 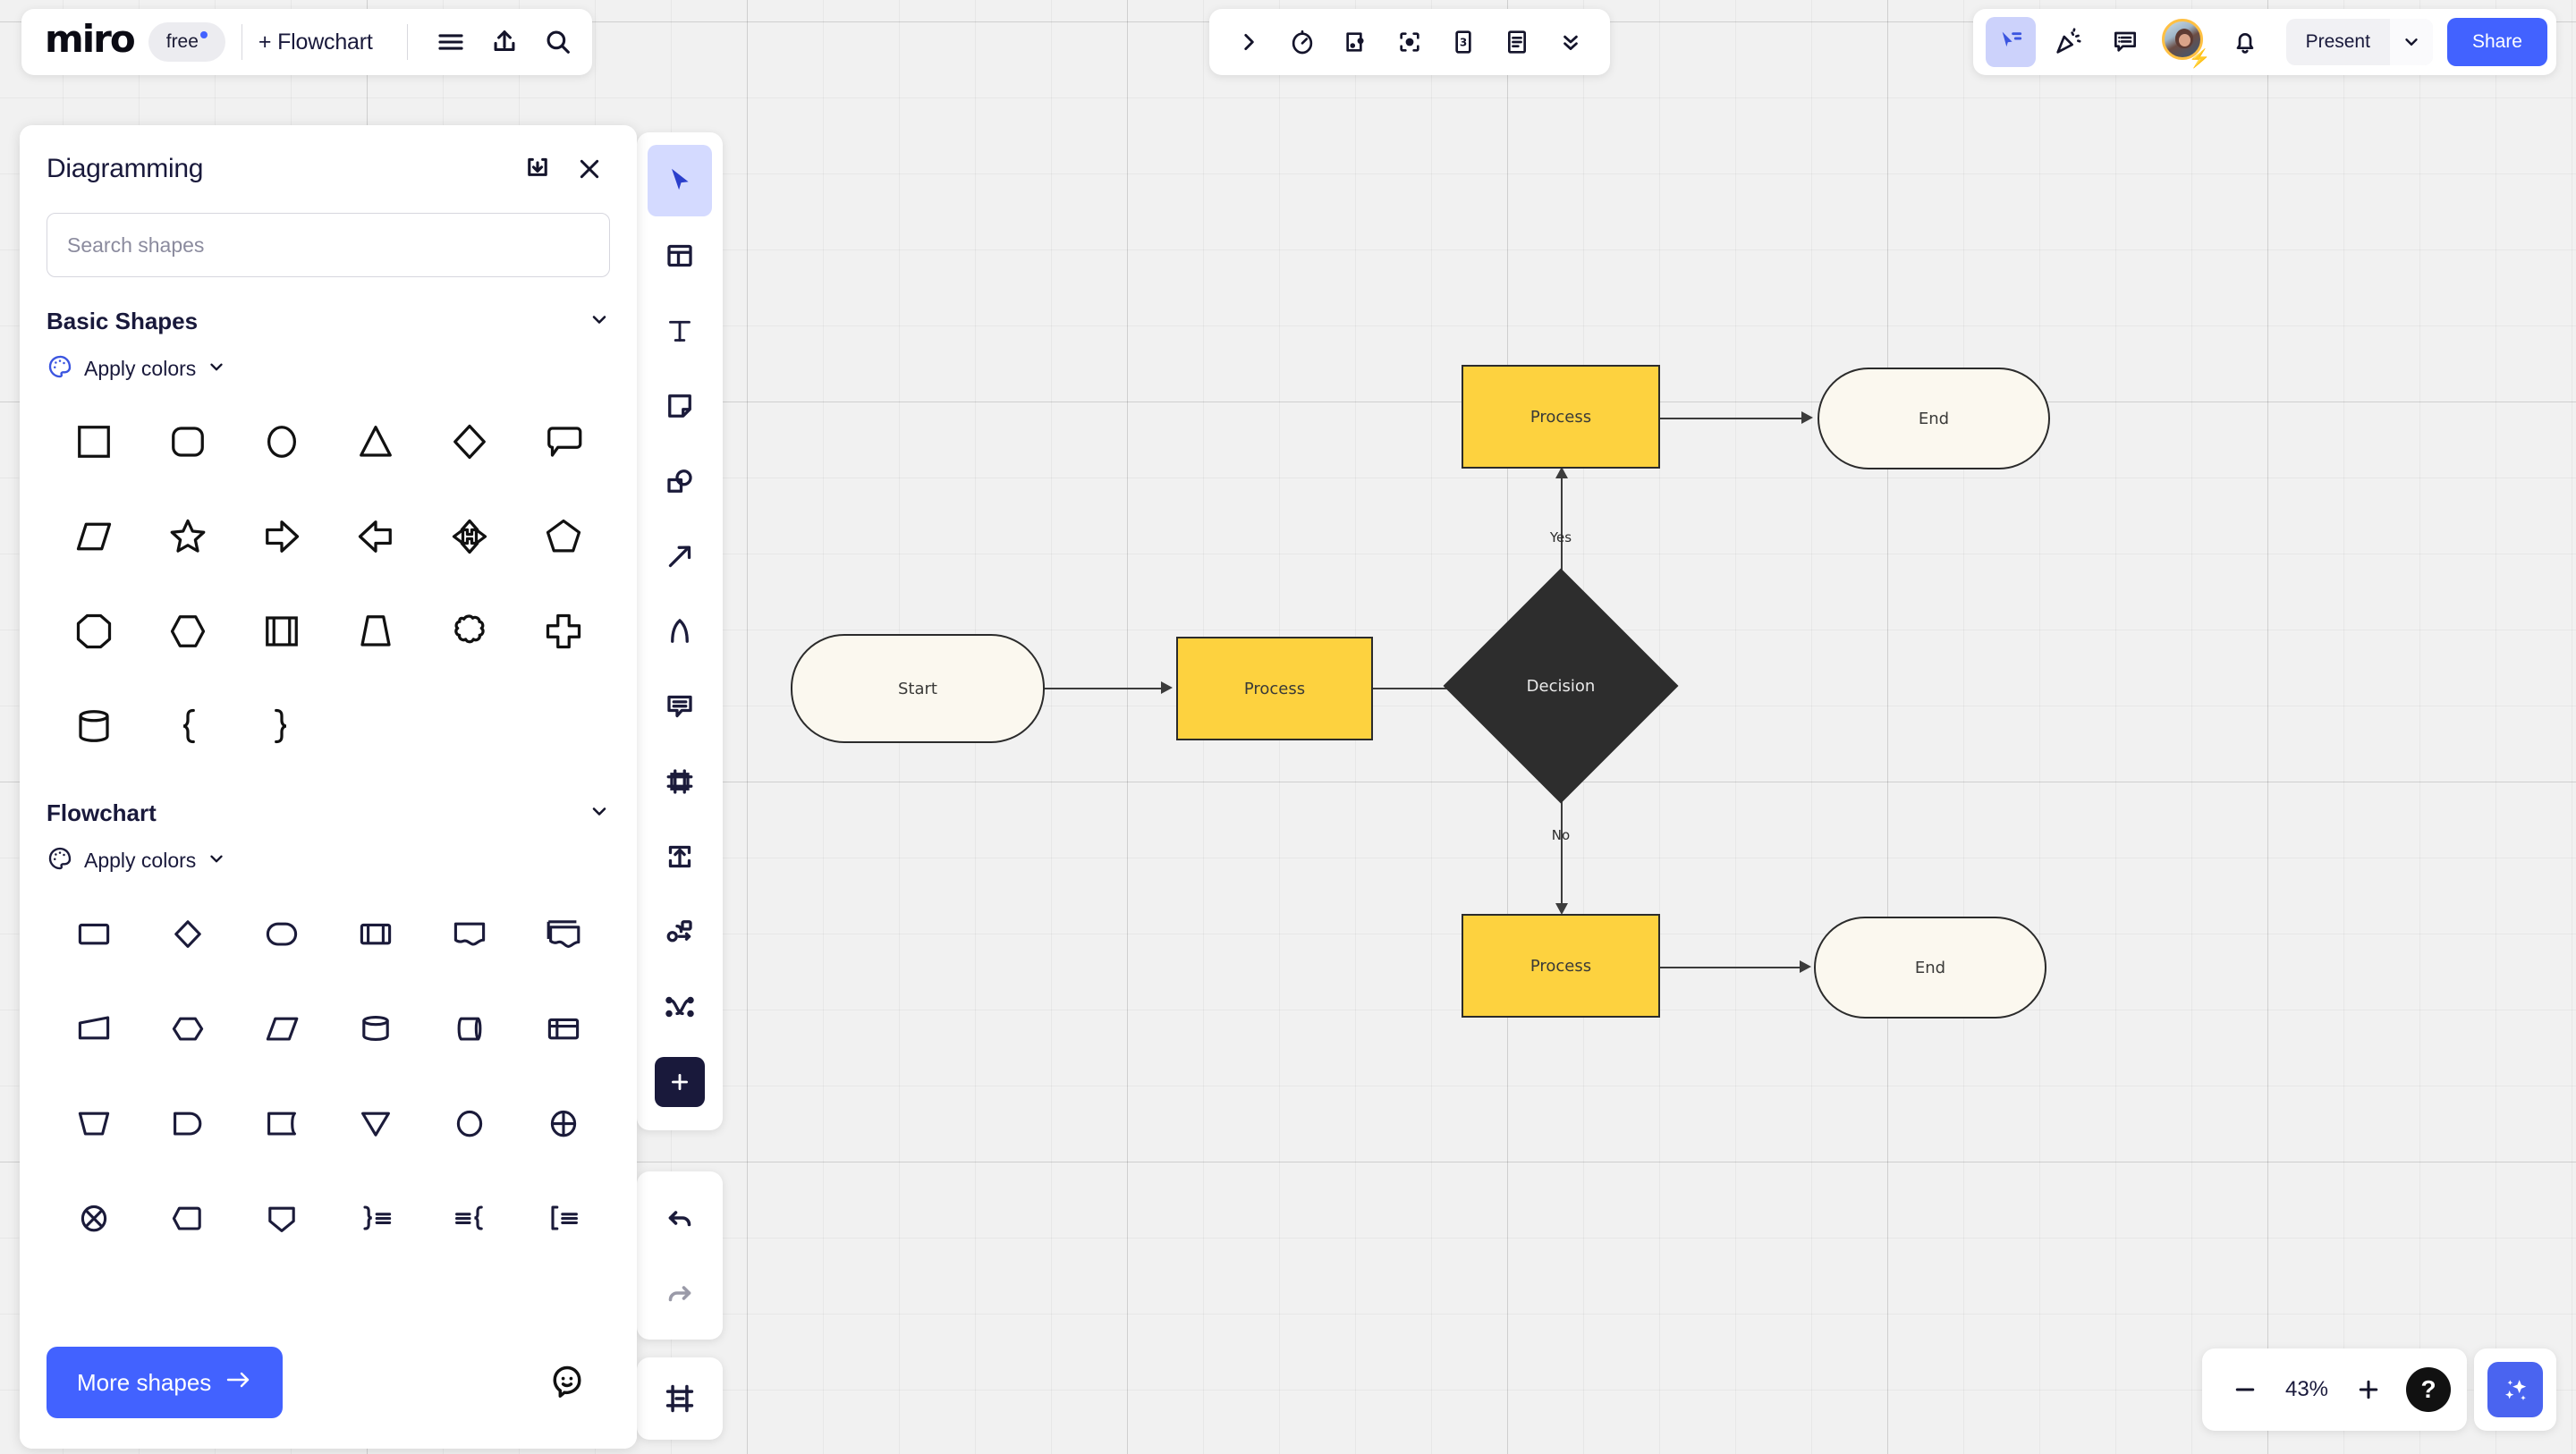 I want to click on select-tool, so click(x=680, y=180).